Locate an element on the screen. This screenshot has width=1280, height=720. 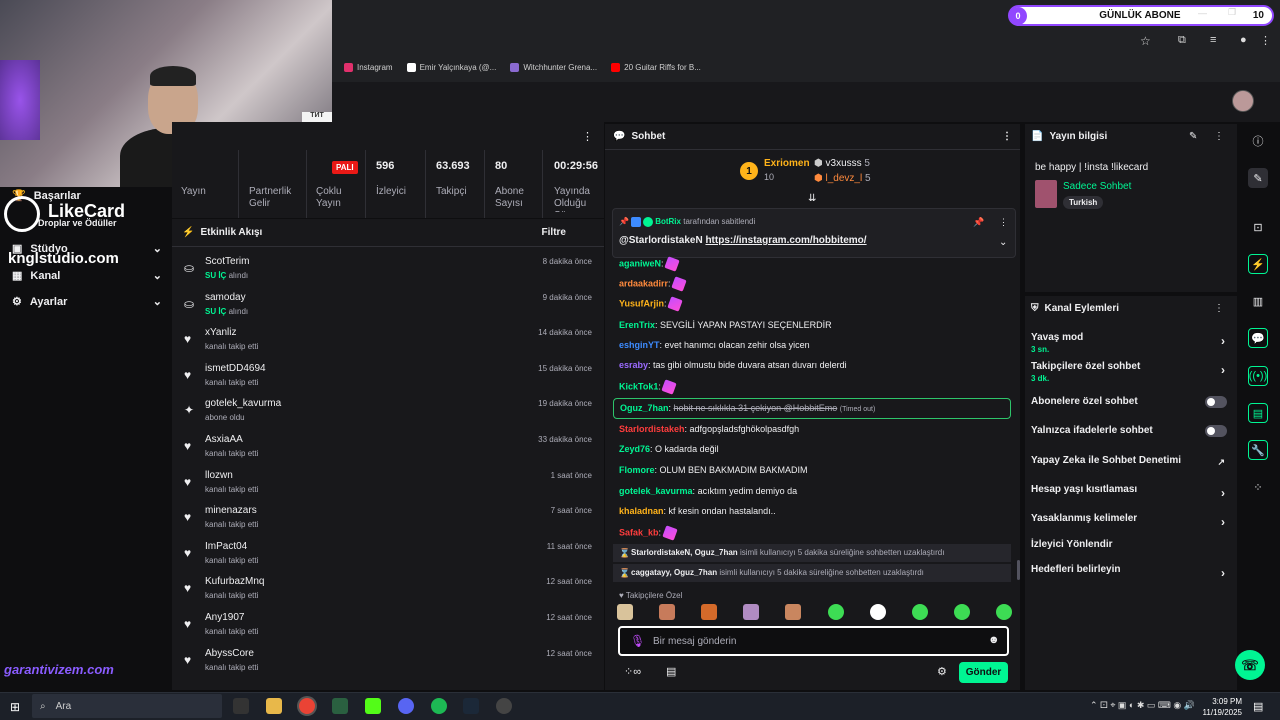
chevron-down-icon: ⌄ is located at coordinates (1003, 242).